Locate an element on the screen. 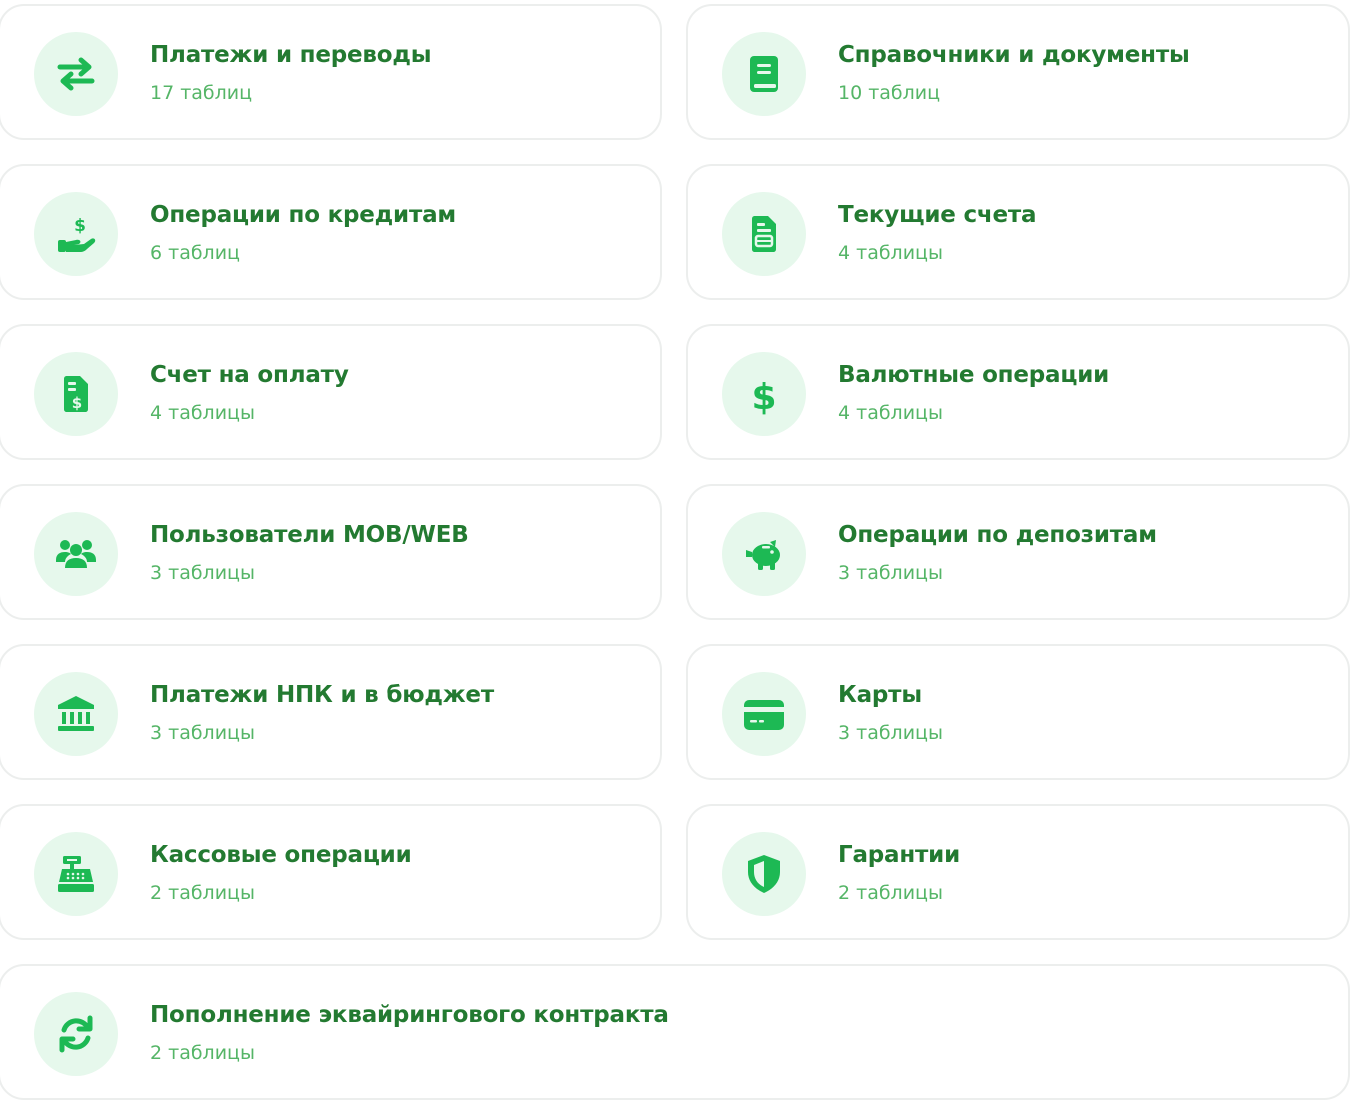  hand-money-icon: $ is located at coordinates (77, 234).